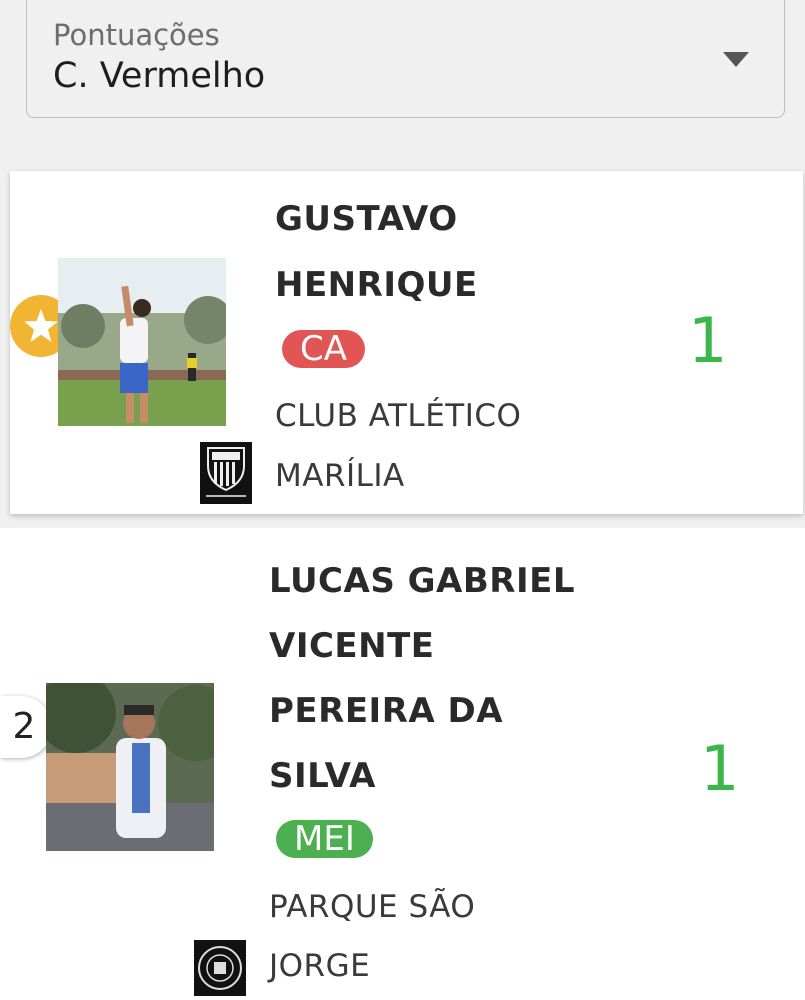 The height and width of the screenshot is (1000, 805). What do you see at coordinates (736, 59) in the screenshot?
I see `chevron-down-icon` at bounding box center [736, 59].